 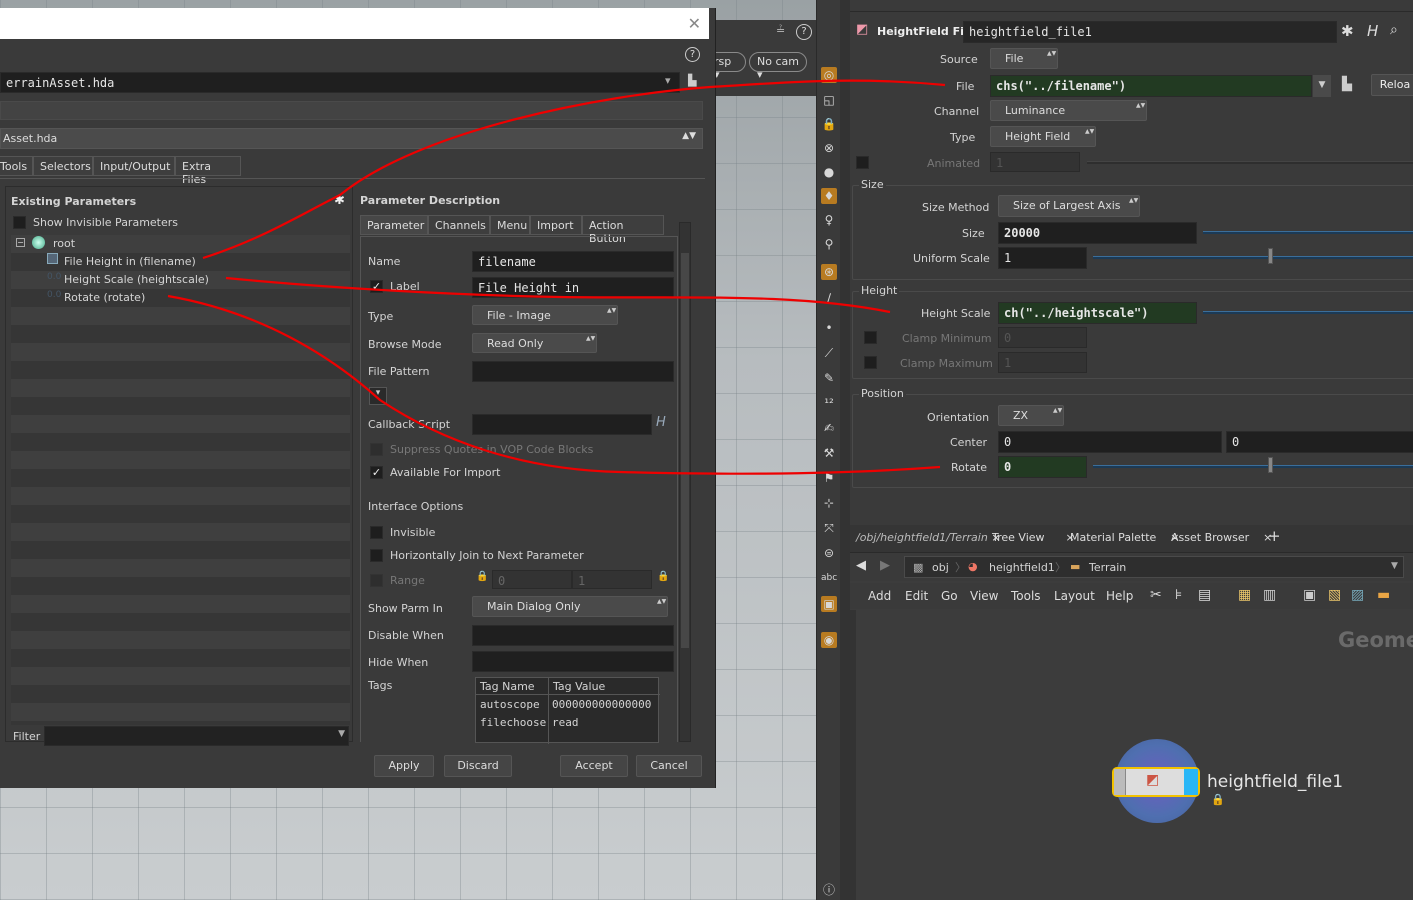 I want to click on library-path-field: errainAsset.hda, so click(x=340, y=82).